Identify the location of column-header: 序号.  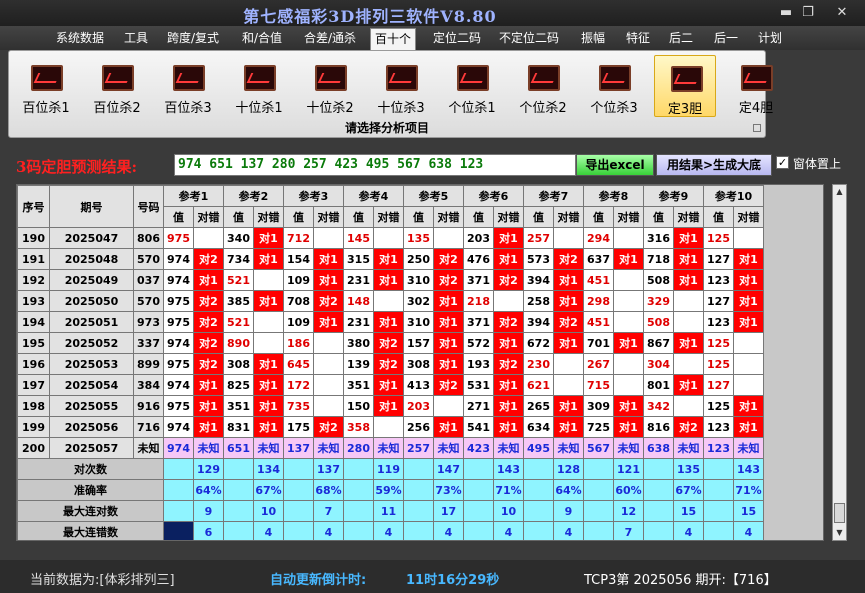
(33, 206).